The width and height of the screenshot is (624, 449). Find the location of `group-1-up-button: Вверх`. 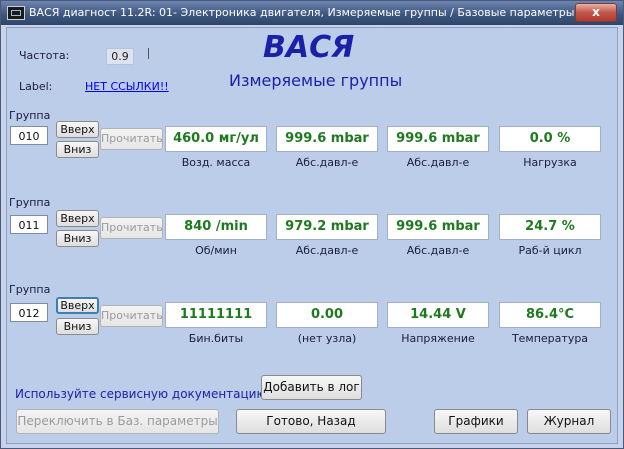

group-1-up-button: Вверх is located at coordinates (77, 129).